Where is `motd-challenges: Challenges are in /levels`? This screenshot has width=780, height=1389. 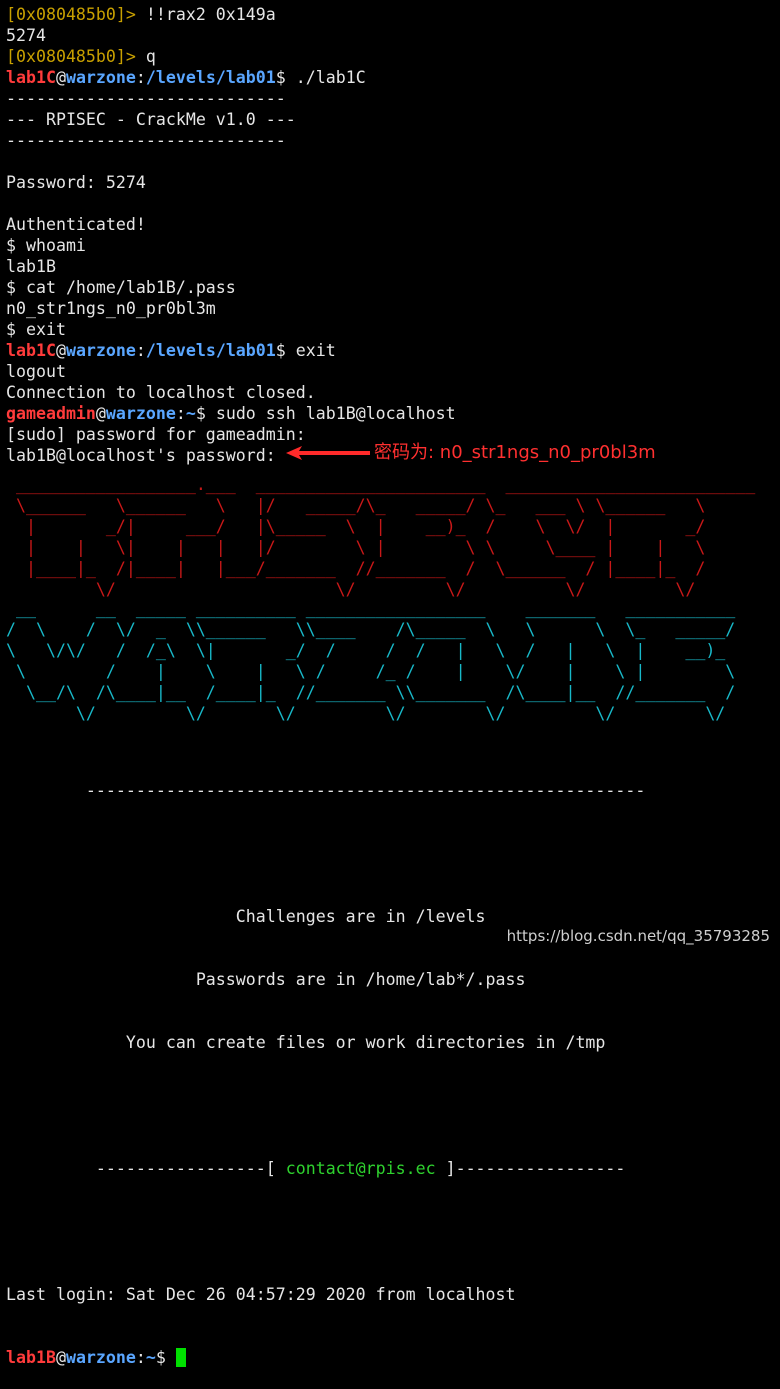 motd-challenges: Challenges are in /levels is located at coordinates (246, 916).